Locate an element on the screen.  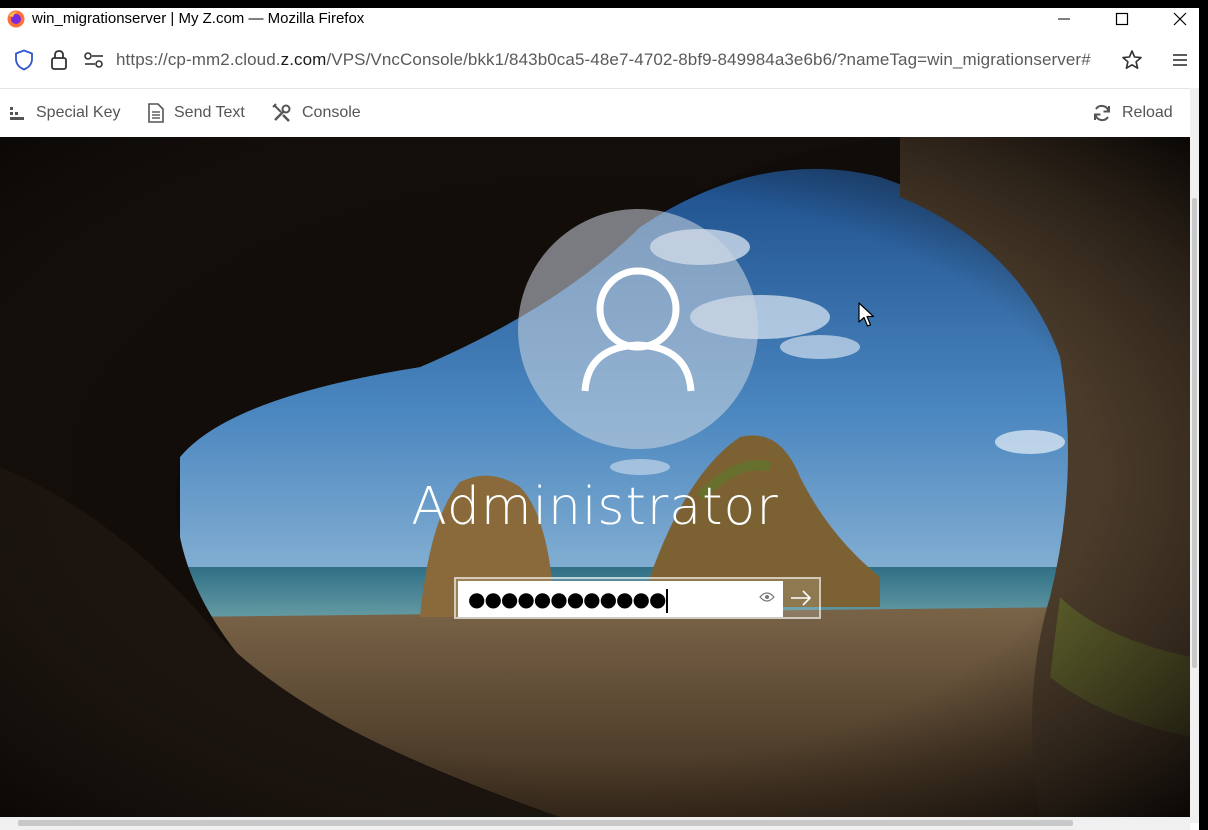
bookmark-star-icon is located at coordinates (1132, 59).